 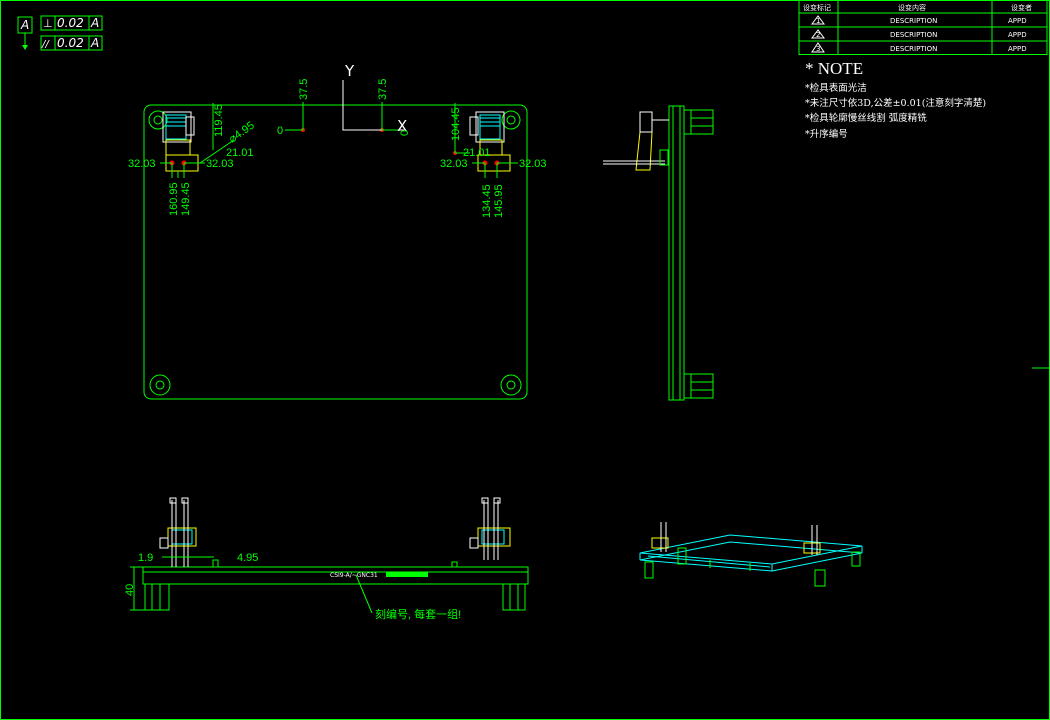 I want to click on datum-label: A, so click(x=24, y=25).